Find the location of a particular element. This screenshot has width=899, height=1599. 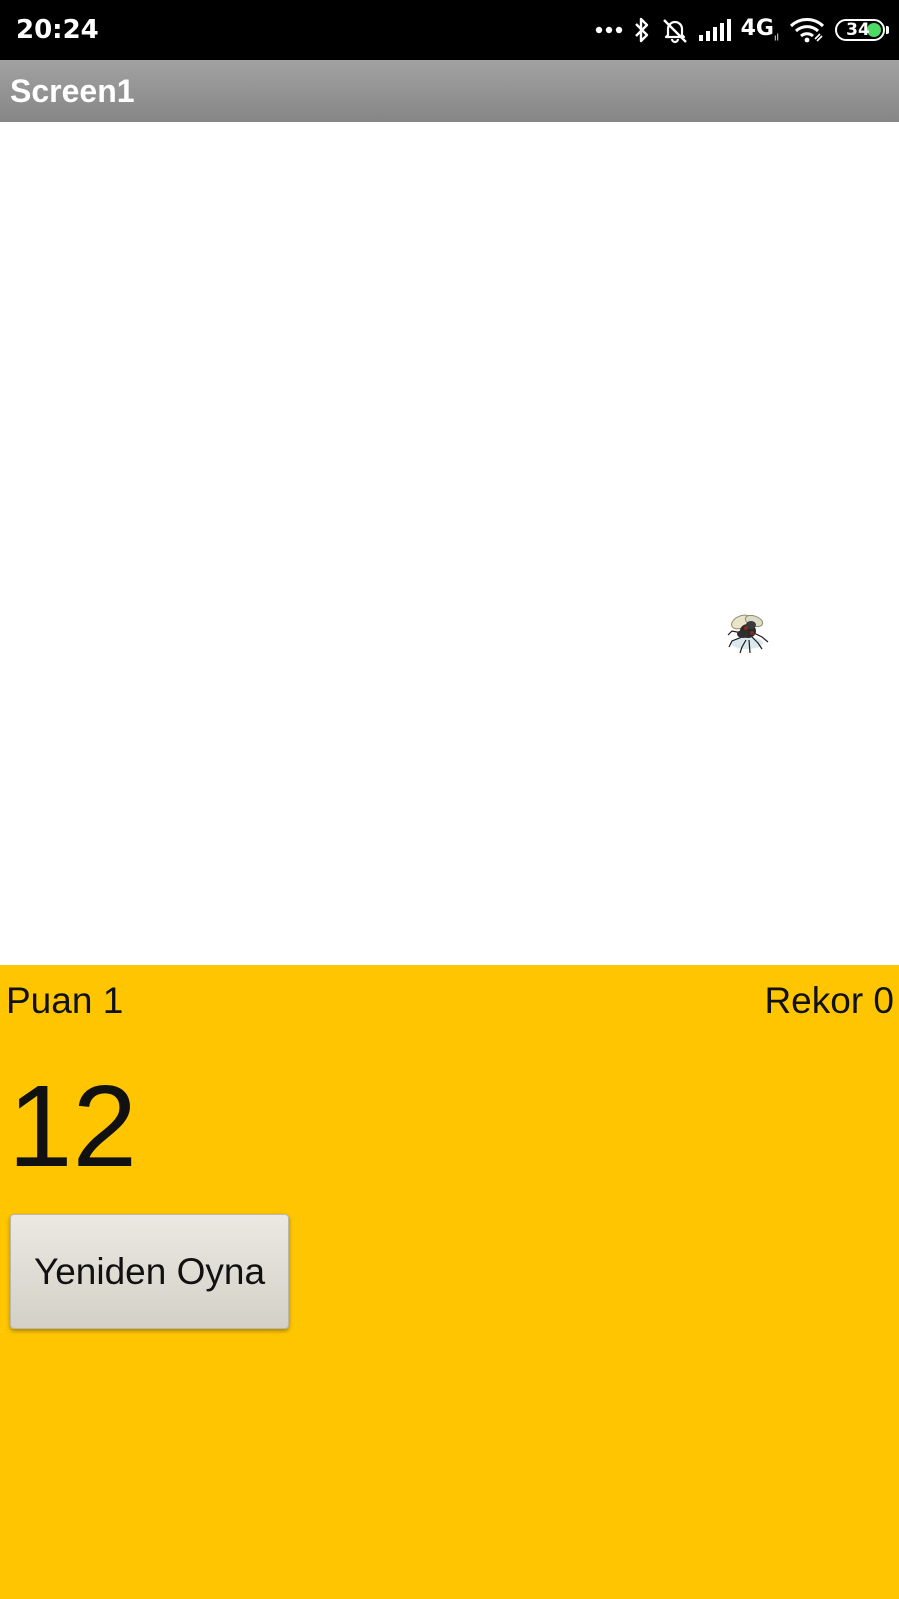

battery-cap is located at coordinates (887, 30).